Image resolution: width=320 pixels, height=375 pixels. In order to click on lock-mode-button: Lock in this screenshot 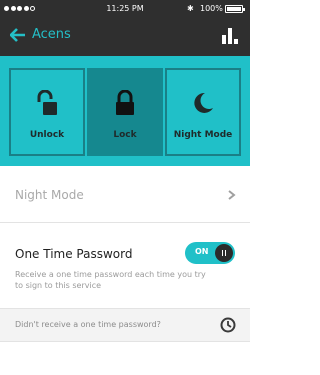, I will do `click(125, 112)`.